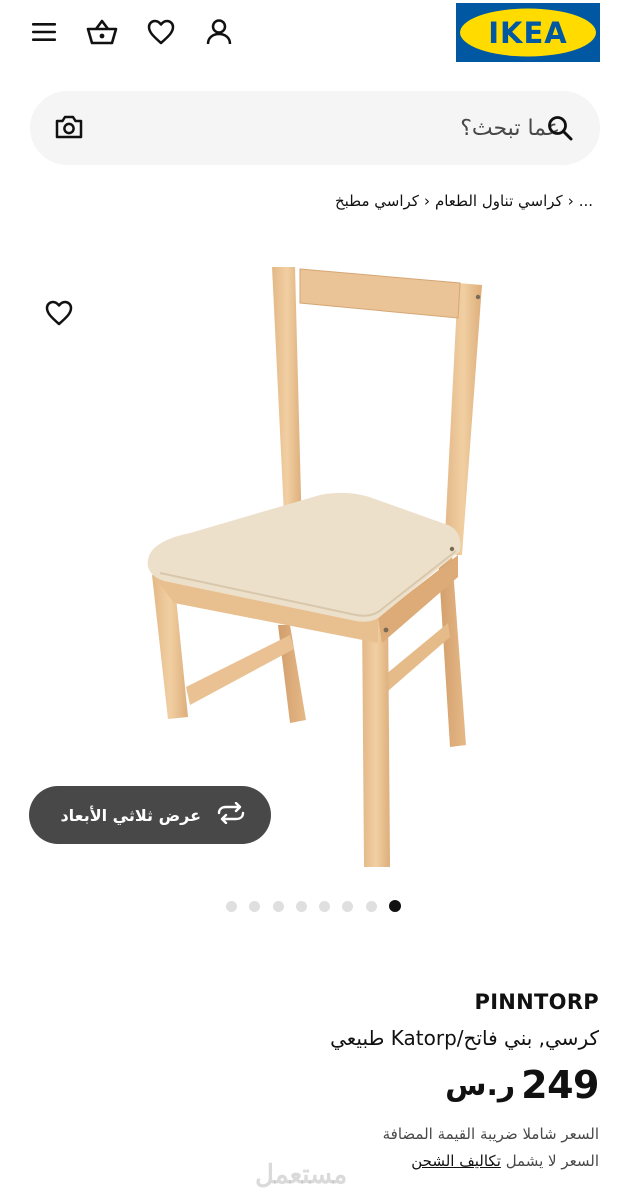  Describe the element at coordinates (130, 815) in the screenshot. I see `view-3d-label: عرض ثلاثي الأبعاد` at that location.